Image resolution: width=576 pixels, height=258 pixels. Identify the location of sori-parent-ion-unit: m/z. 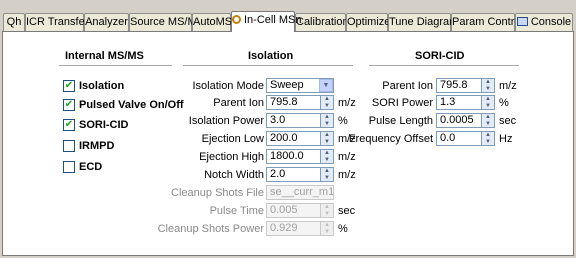
(508, 86).